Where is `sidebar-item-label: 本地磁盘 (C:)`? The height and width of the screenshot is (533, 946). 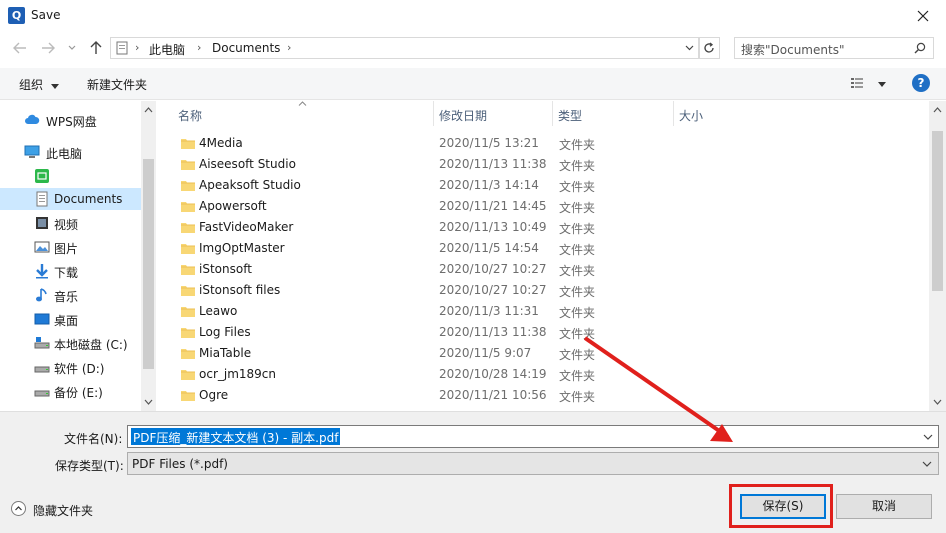 sidebar-item-label: 本地磁盘 (C:) is located at coordinates (91, 345).